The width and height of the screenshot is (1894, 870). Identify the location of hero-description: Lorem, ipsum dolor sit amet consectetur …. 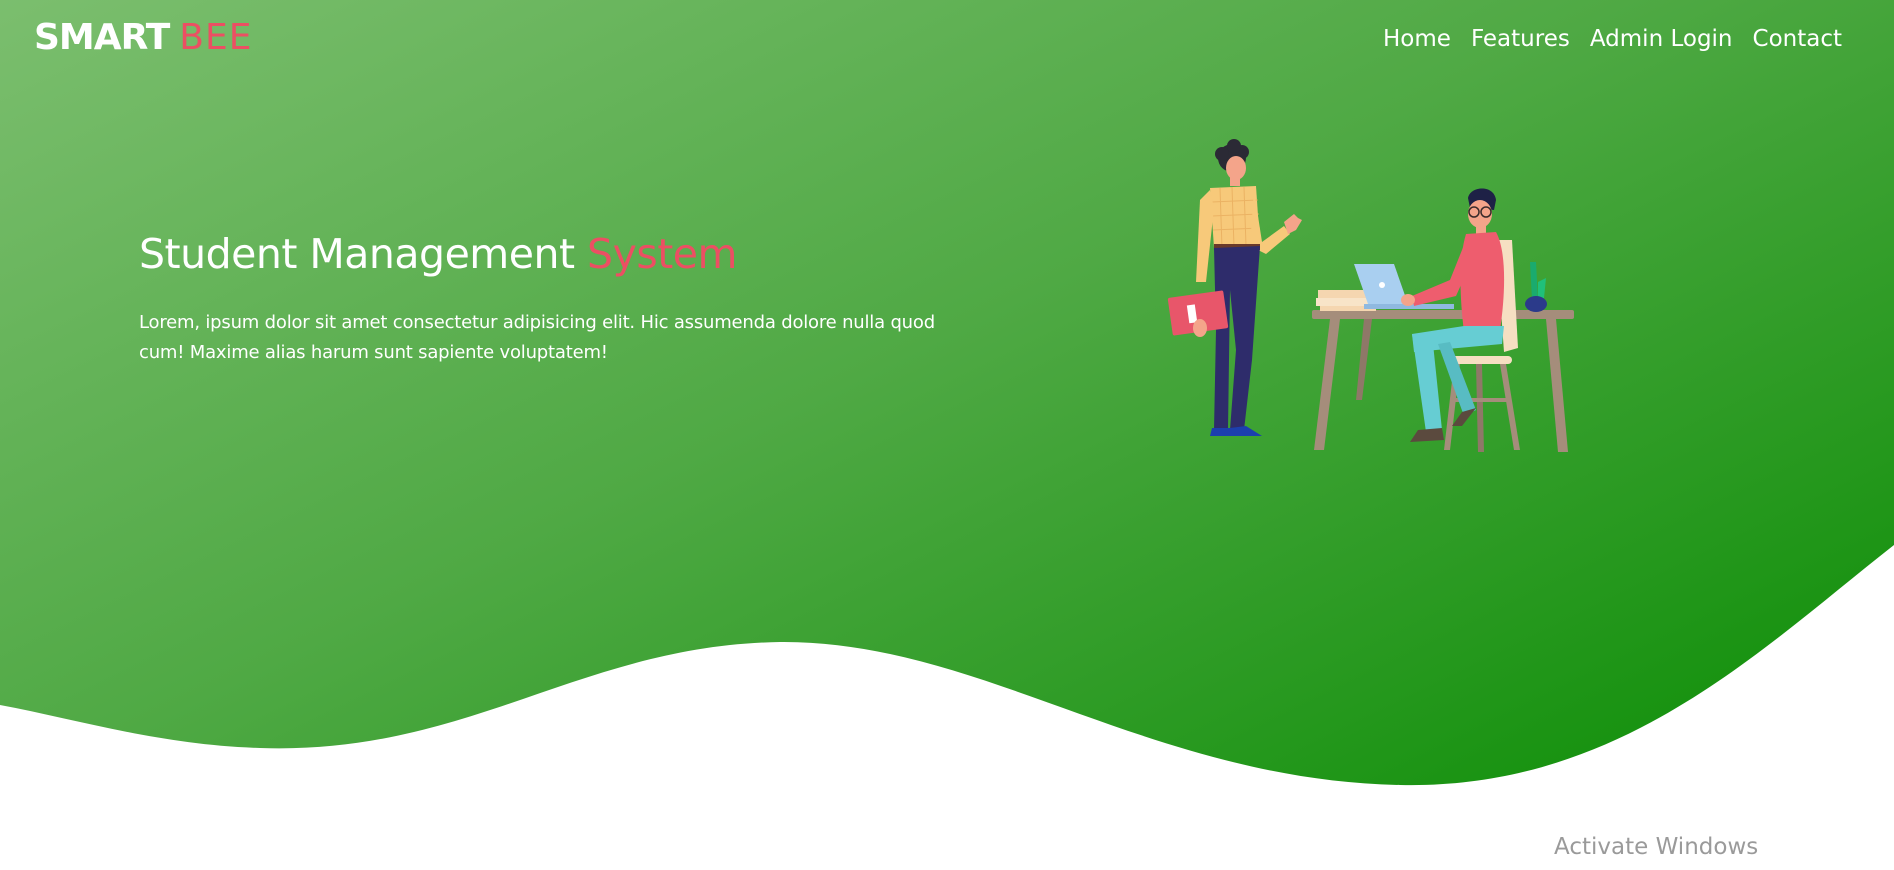
(537, 337).